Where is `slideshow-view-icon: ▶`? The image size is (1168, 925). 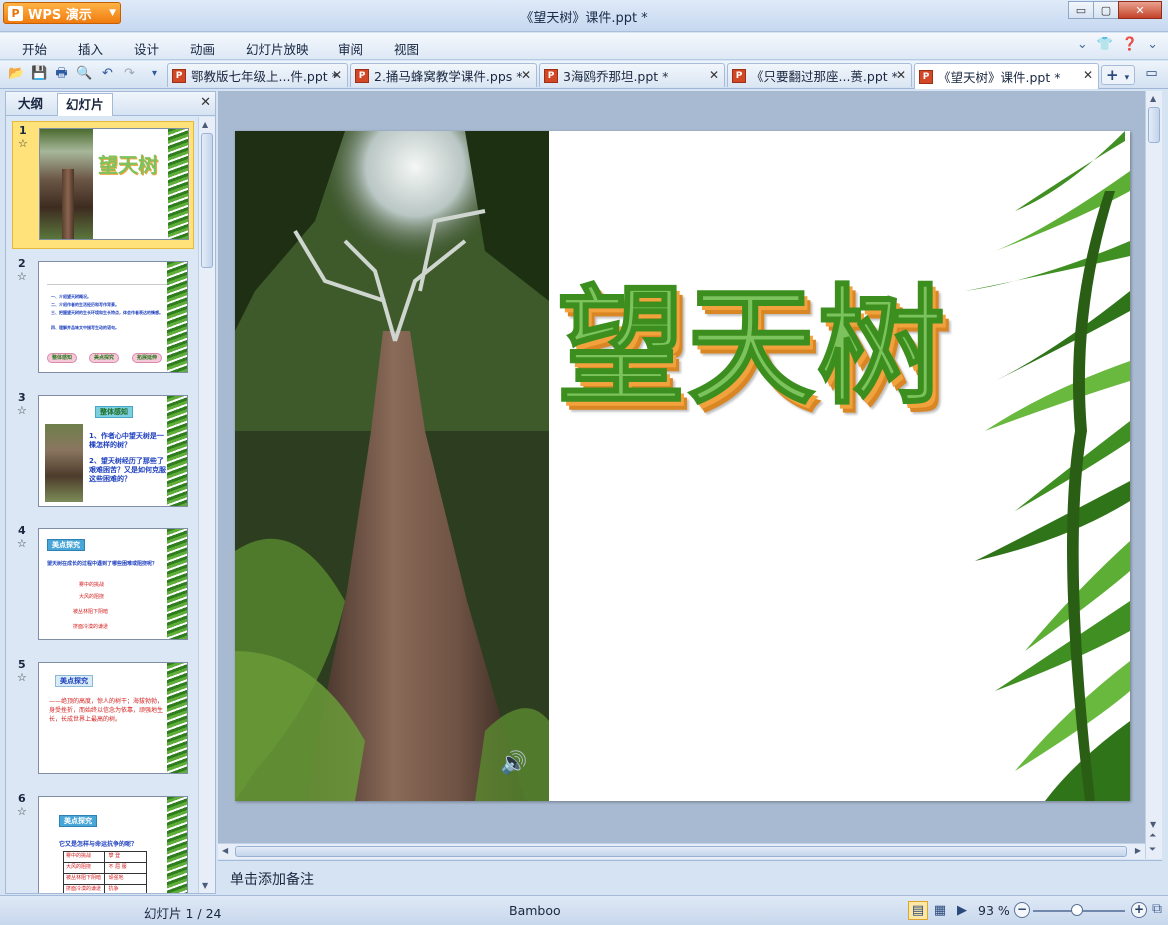 slideshow-view-icon: ▶ is located at coordinates (962, 910).